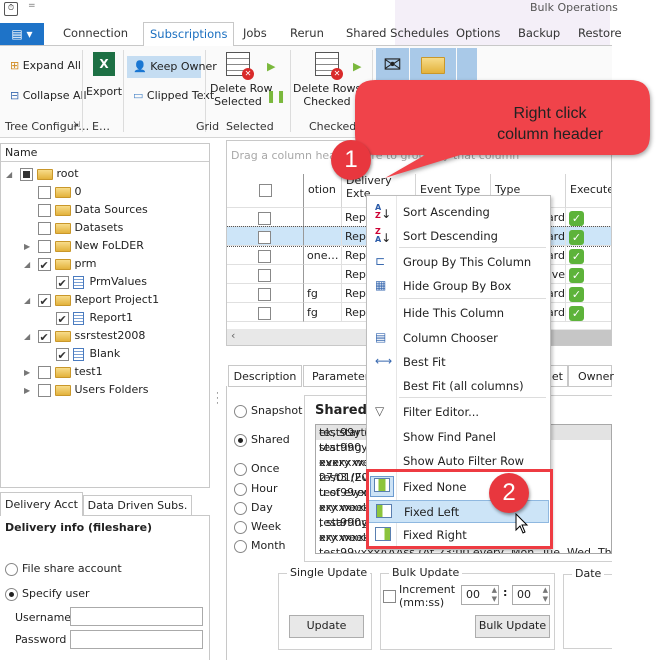 This screenshot has height=660, width=671. What do you see at coordinates (397, 33) in the screenshot?
I see `tab-shared-schedules: Shared Schedules` at bounding box center [397, 33].